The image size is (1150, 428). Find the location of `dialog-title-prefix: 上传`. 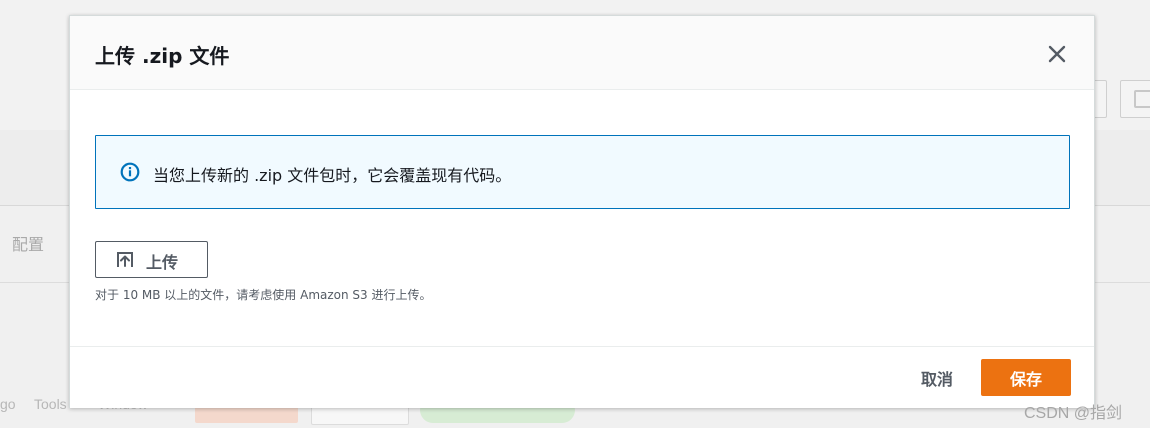

dialog-title-prefix: 上传 is located at coordinates (115, 56).